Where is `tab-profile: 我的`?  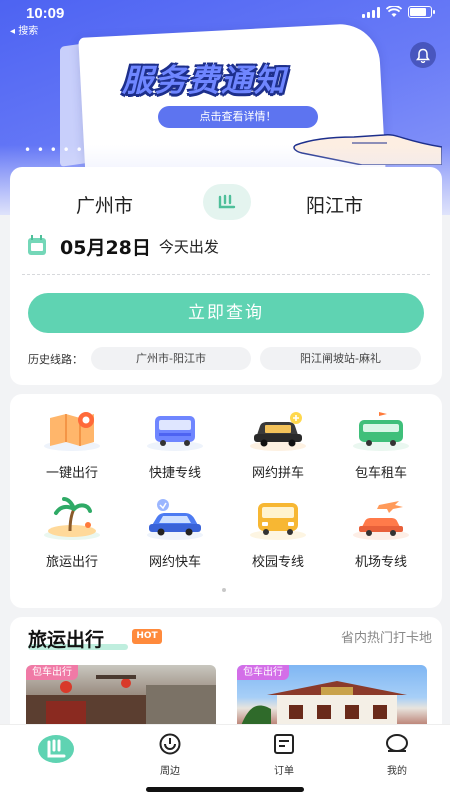 tab-profile: 我的 is located at coordinates (397, 755).